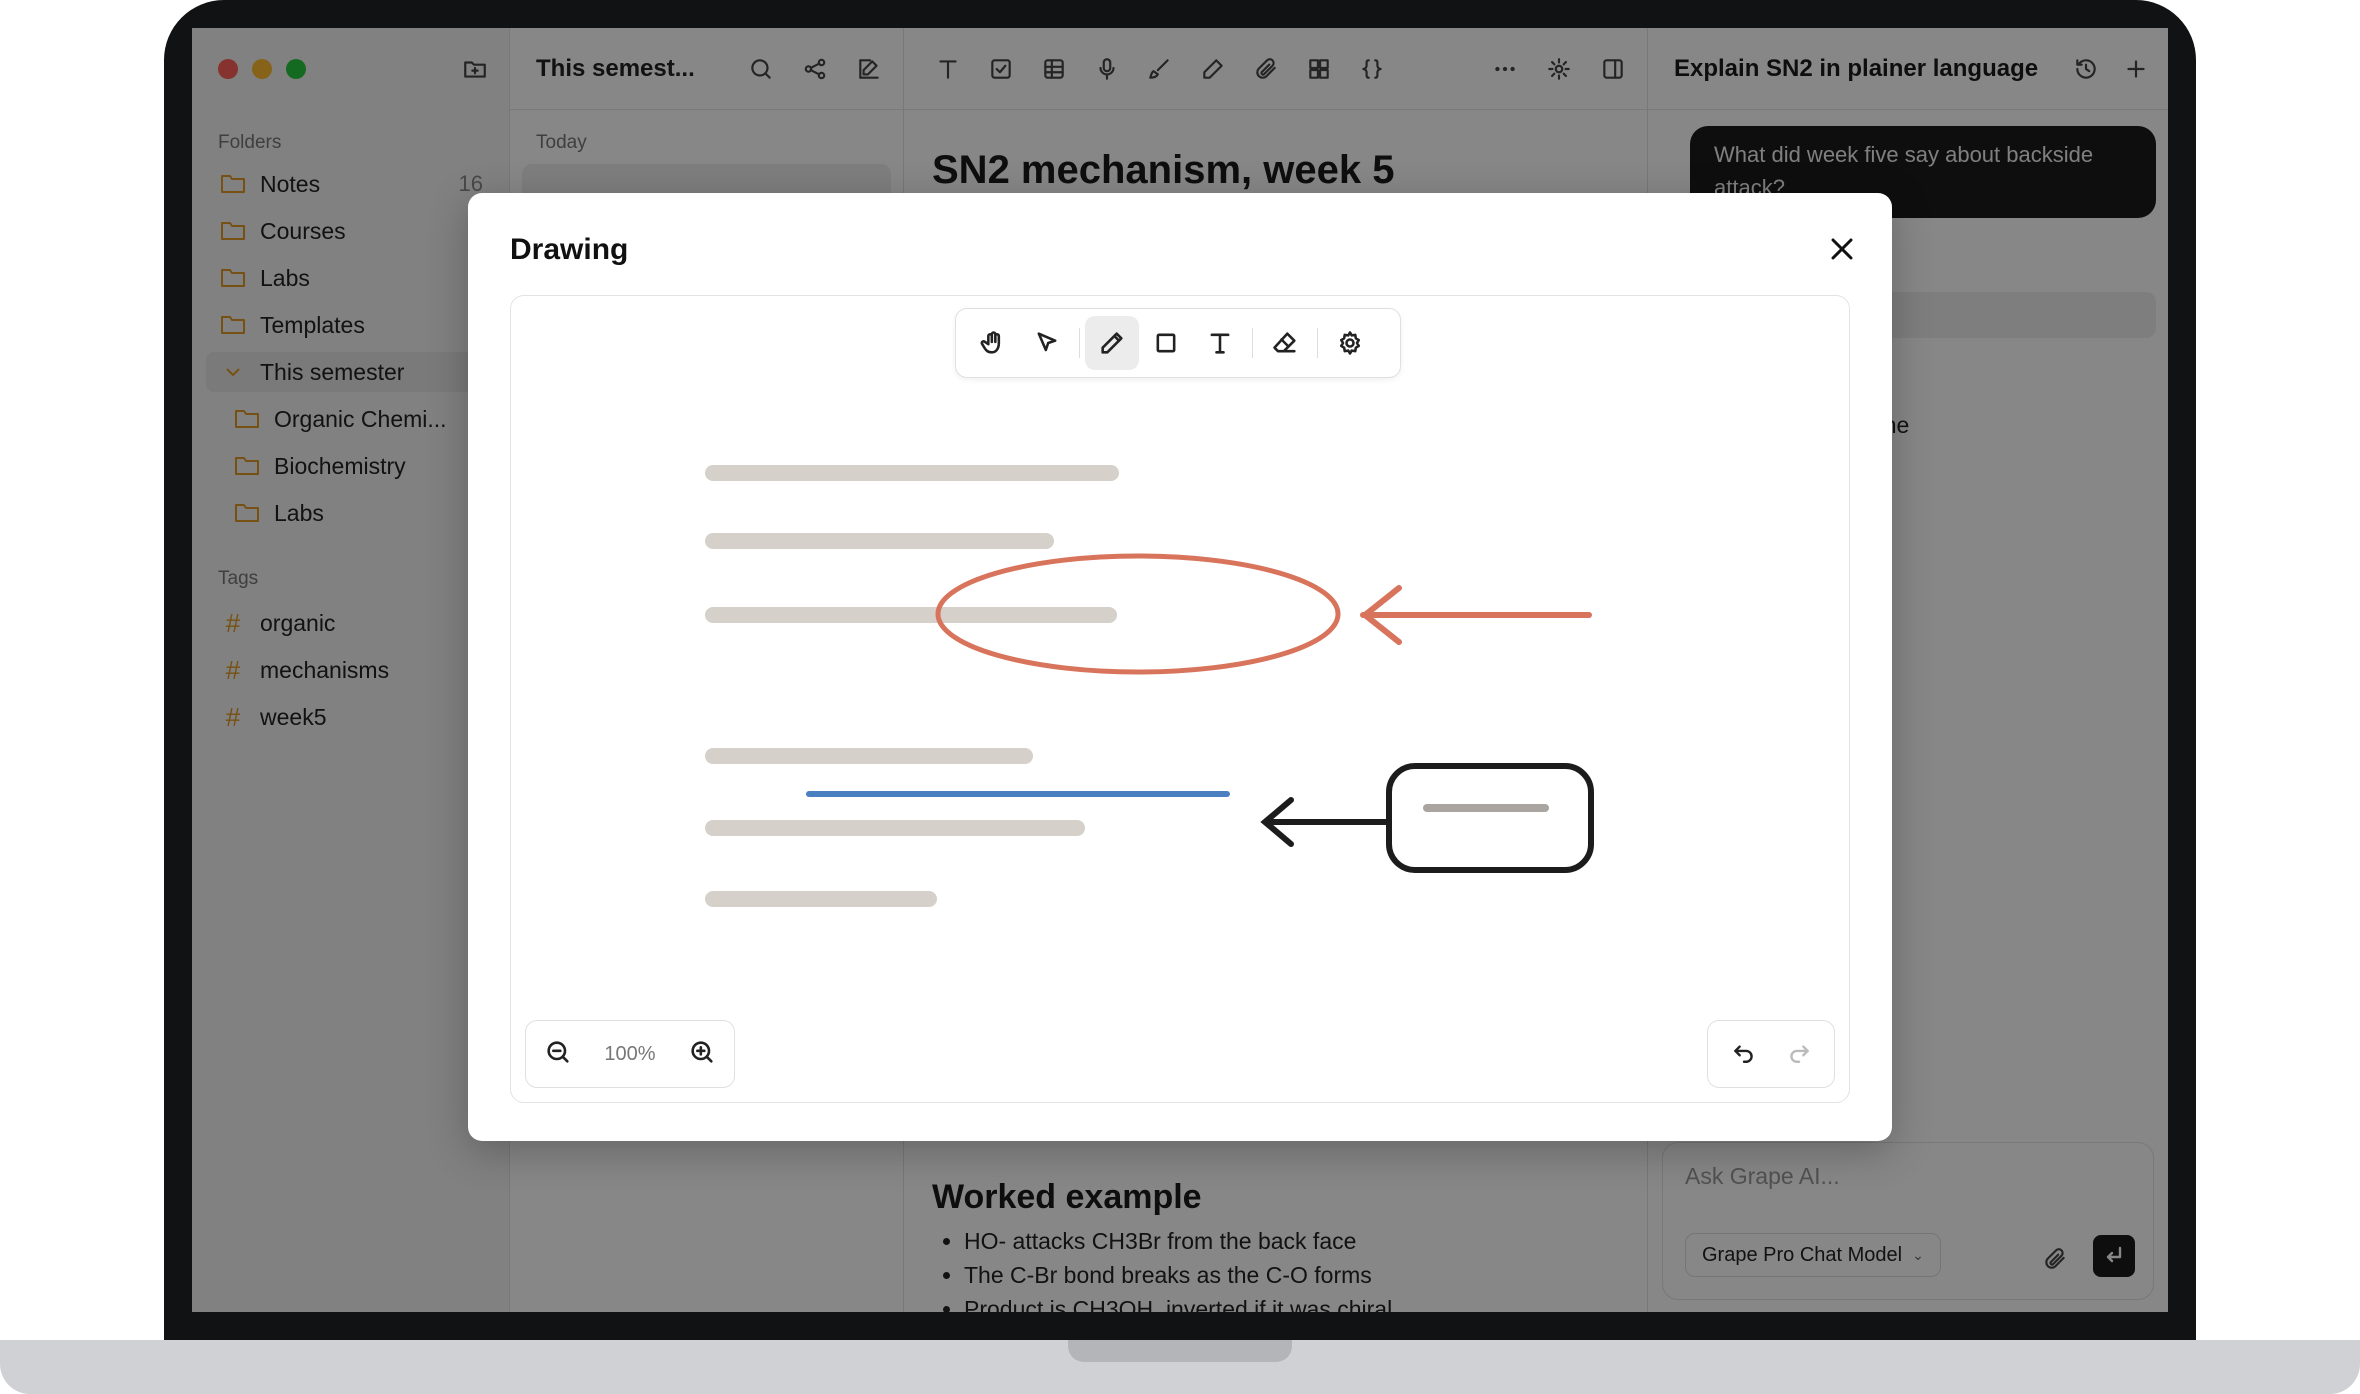 Image resolution: width=2360 pixels, height=1394 pixels. What do you see at coordinates (1112, 343) in the screenshot?
I see `pencil-icon` at bounding box center [1112, 343].